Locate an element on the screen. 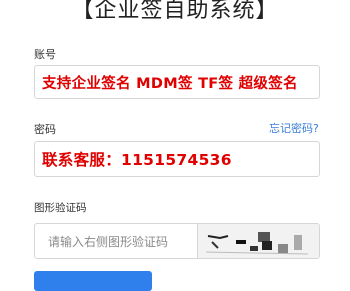  forgot-password-link: 忘记密码? is located at coordinates (294, 128).